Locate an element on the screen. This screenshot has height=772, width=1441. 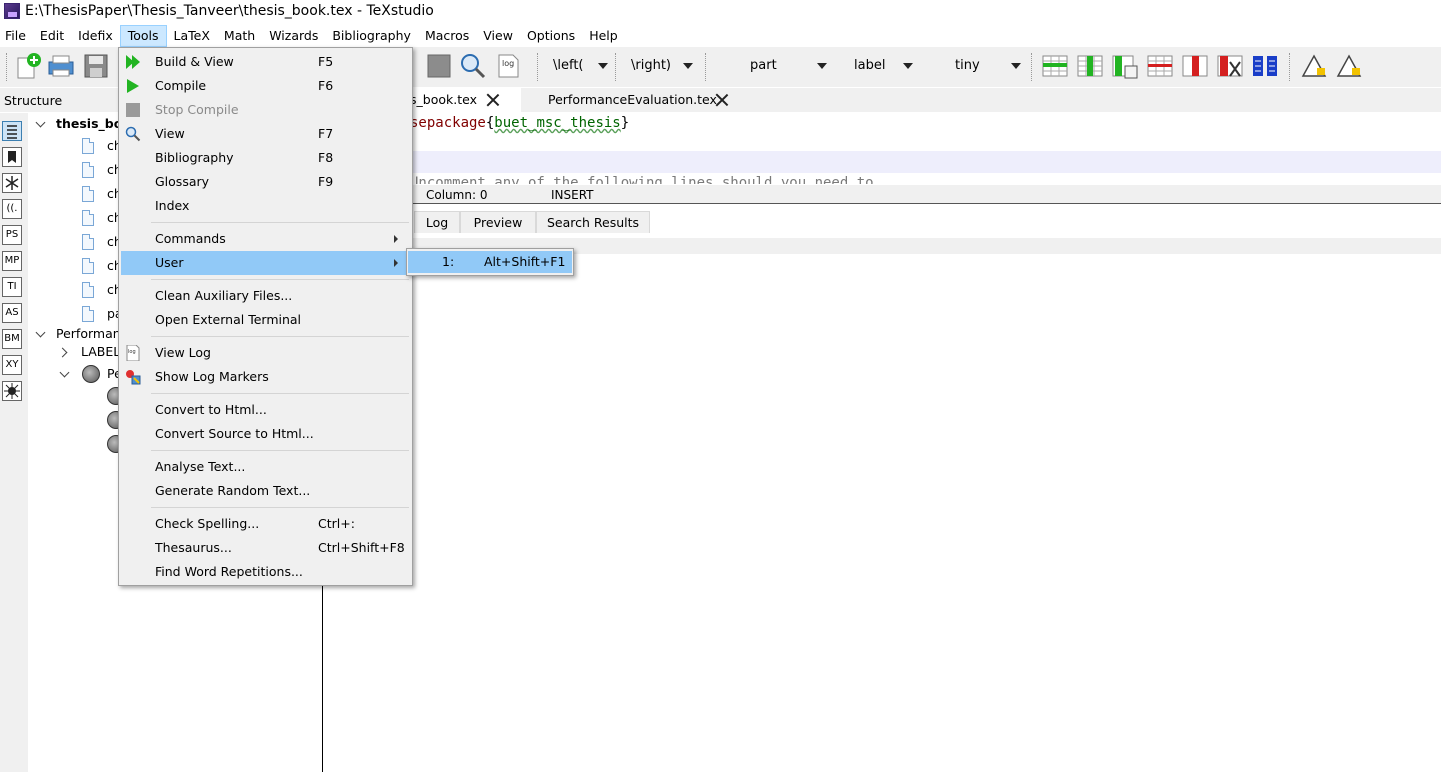
menu-item-index: Index is located at coordinates (265, 206).